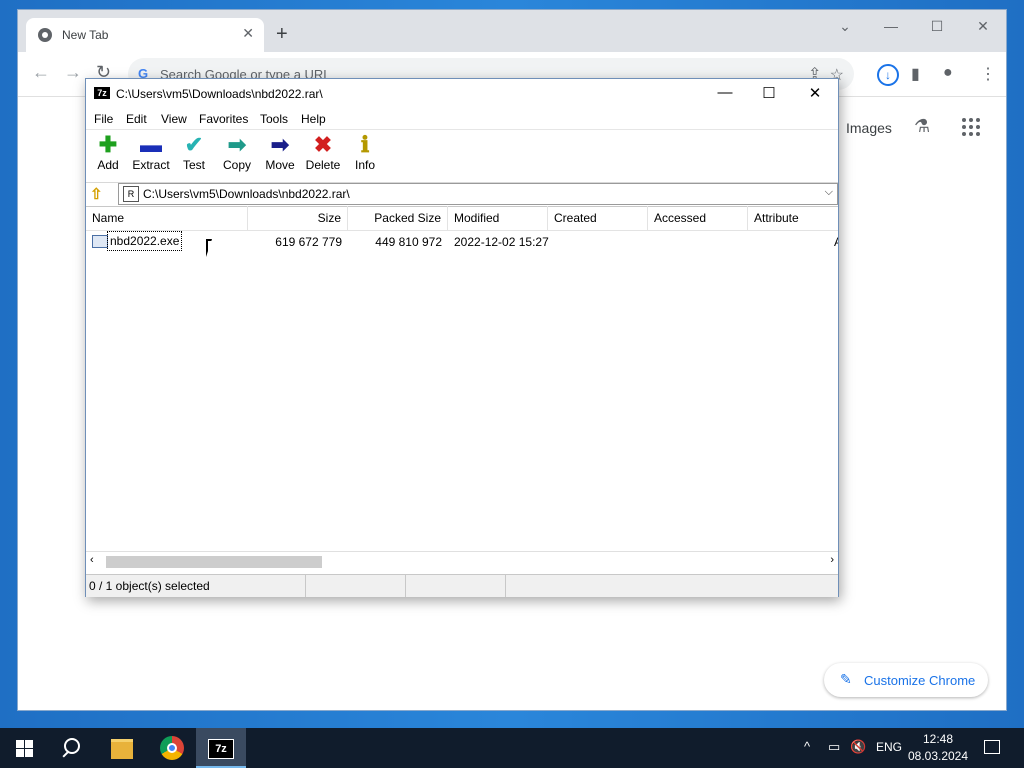  Describe the element at coordinates (108, 165) in the screenshot. I see `add-label: Add` at that location.